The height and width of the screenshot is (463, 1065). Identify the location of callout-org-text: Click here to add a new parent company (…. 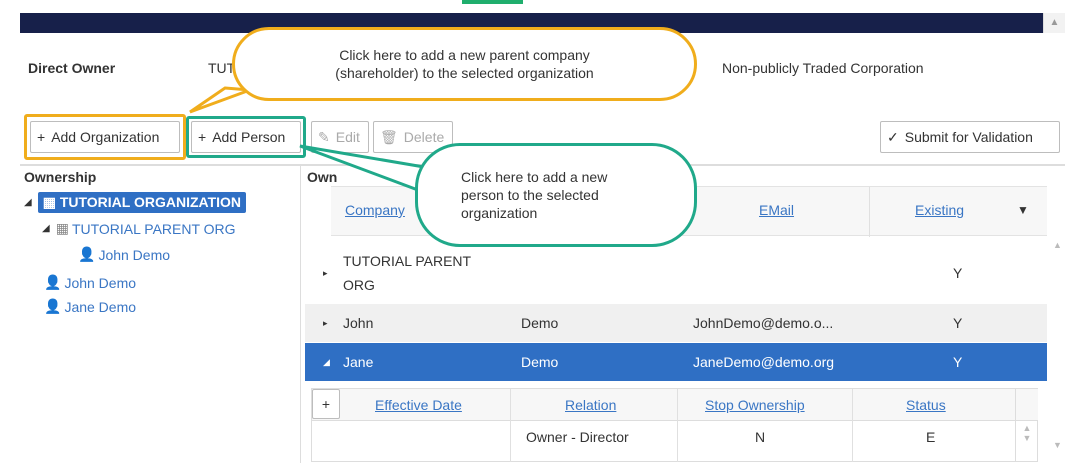
(464, 64).